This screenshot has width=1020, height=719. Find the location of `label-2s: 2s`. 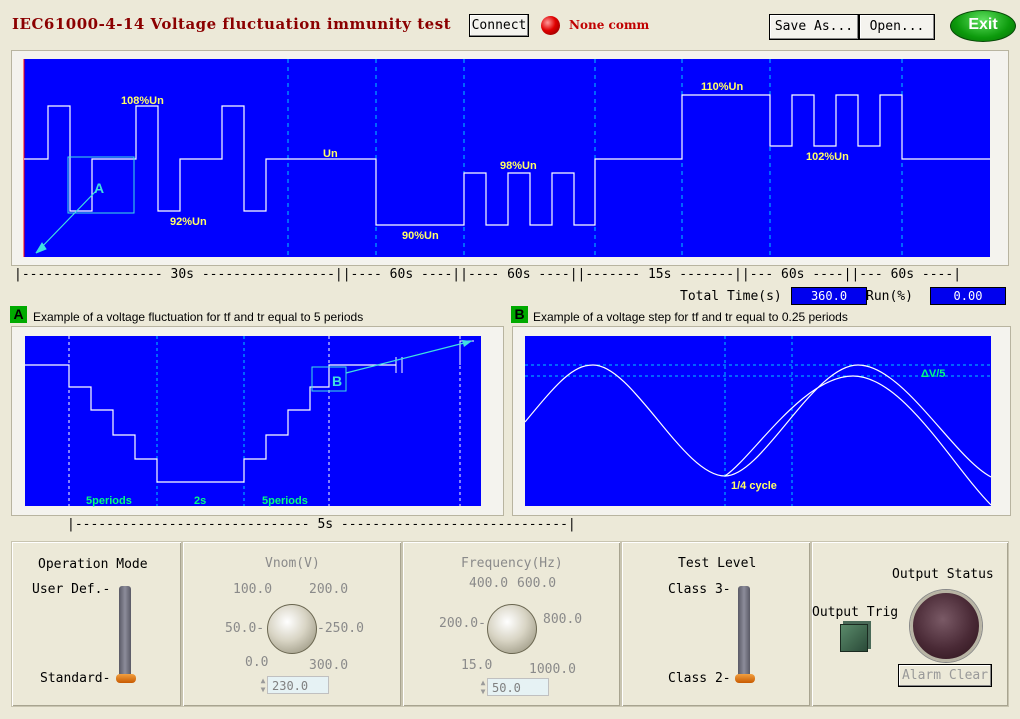

label-2s: 2s is located at coordinates (200, 501).